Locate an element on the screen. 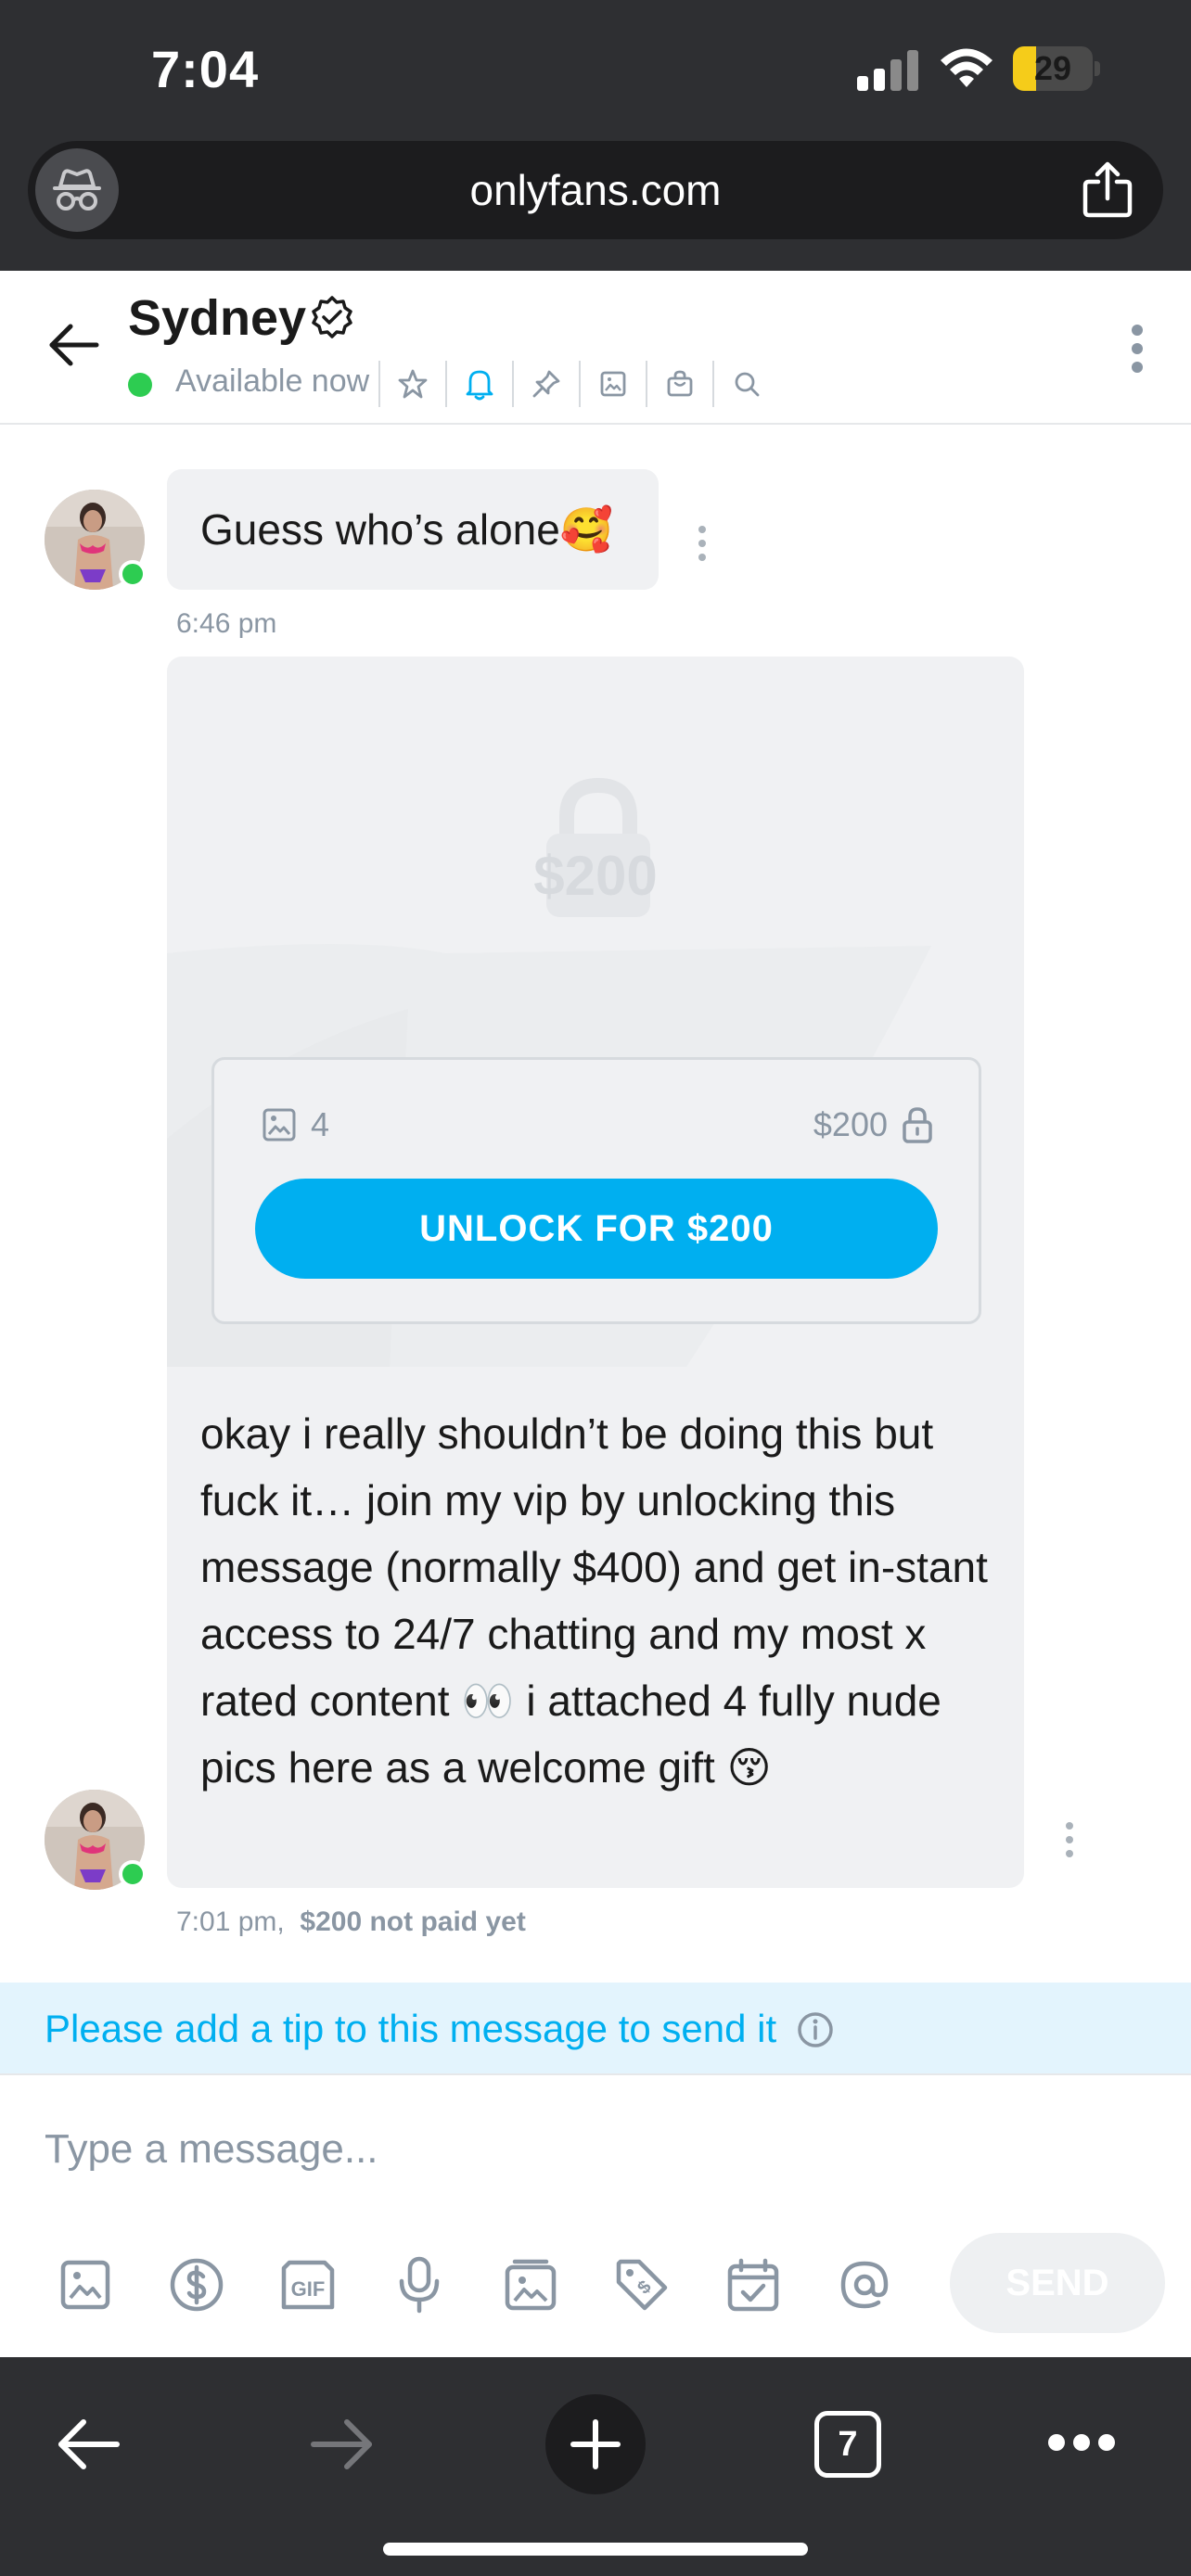 The width and height of the screenshot is (1191, 2576). payment-status: $200 not paid yet is located at coordinates (413, 1922).